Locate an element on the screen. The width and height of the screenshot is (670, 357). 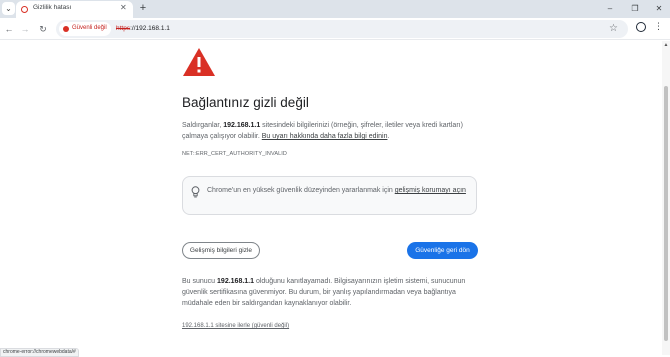
url-host: ://192.168.1.1 is located at coordinates (150, 28).